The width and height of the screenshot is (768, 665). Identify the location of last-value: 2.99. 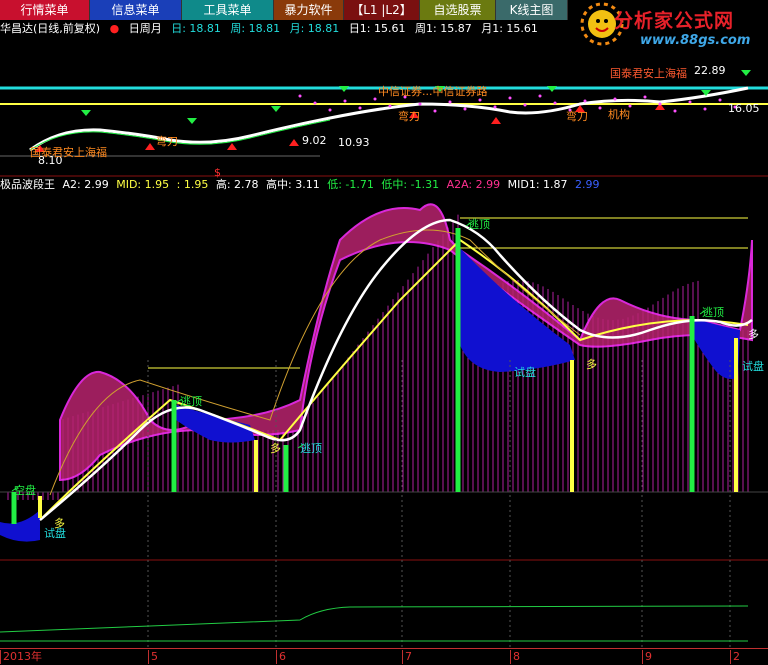
(587, 184).